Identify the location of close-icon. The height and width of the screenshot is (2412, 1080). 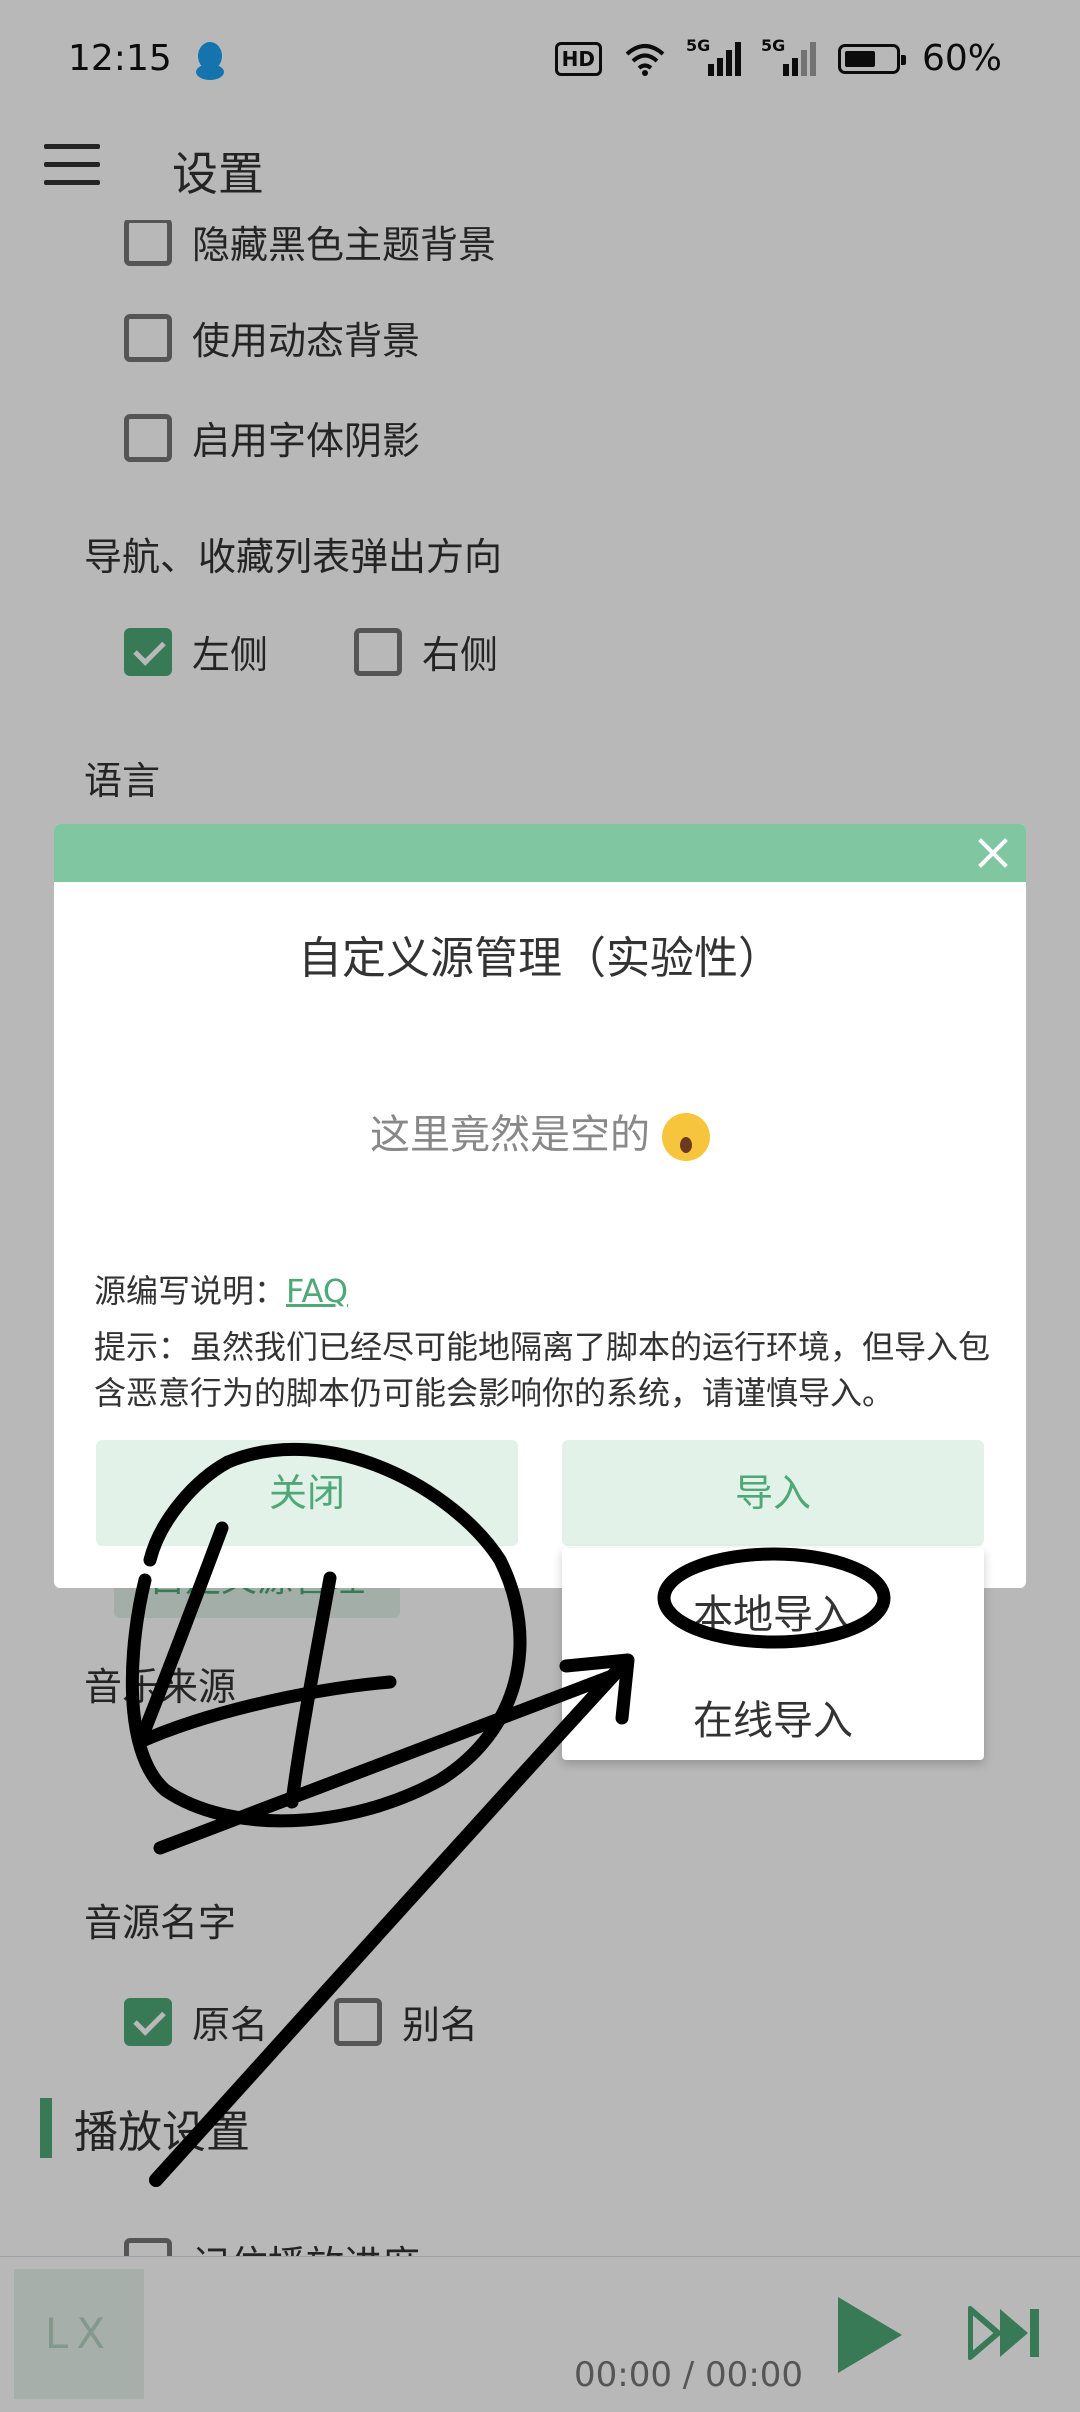
(993, 853).